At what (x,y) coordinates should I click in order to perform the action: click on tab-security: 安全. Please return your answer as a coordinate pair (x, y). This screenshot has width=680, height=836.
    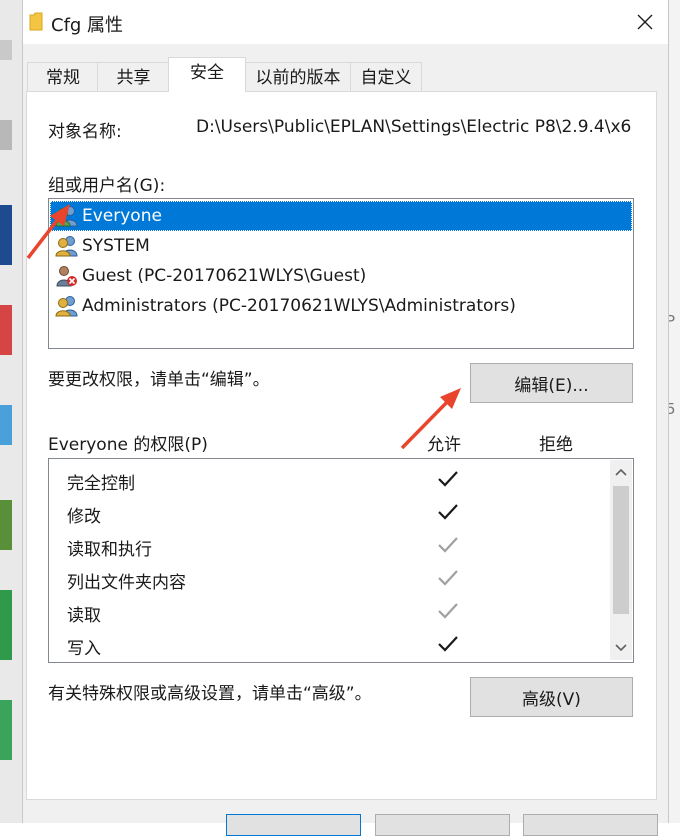
    Looking at the image, I should click on (207, 74).